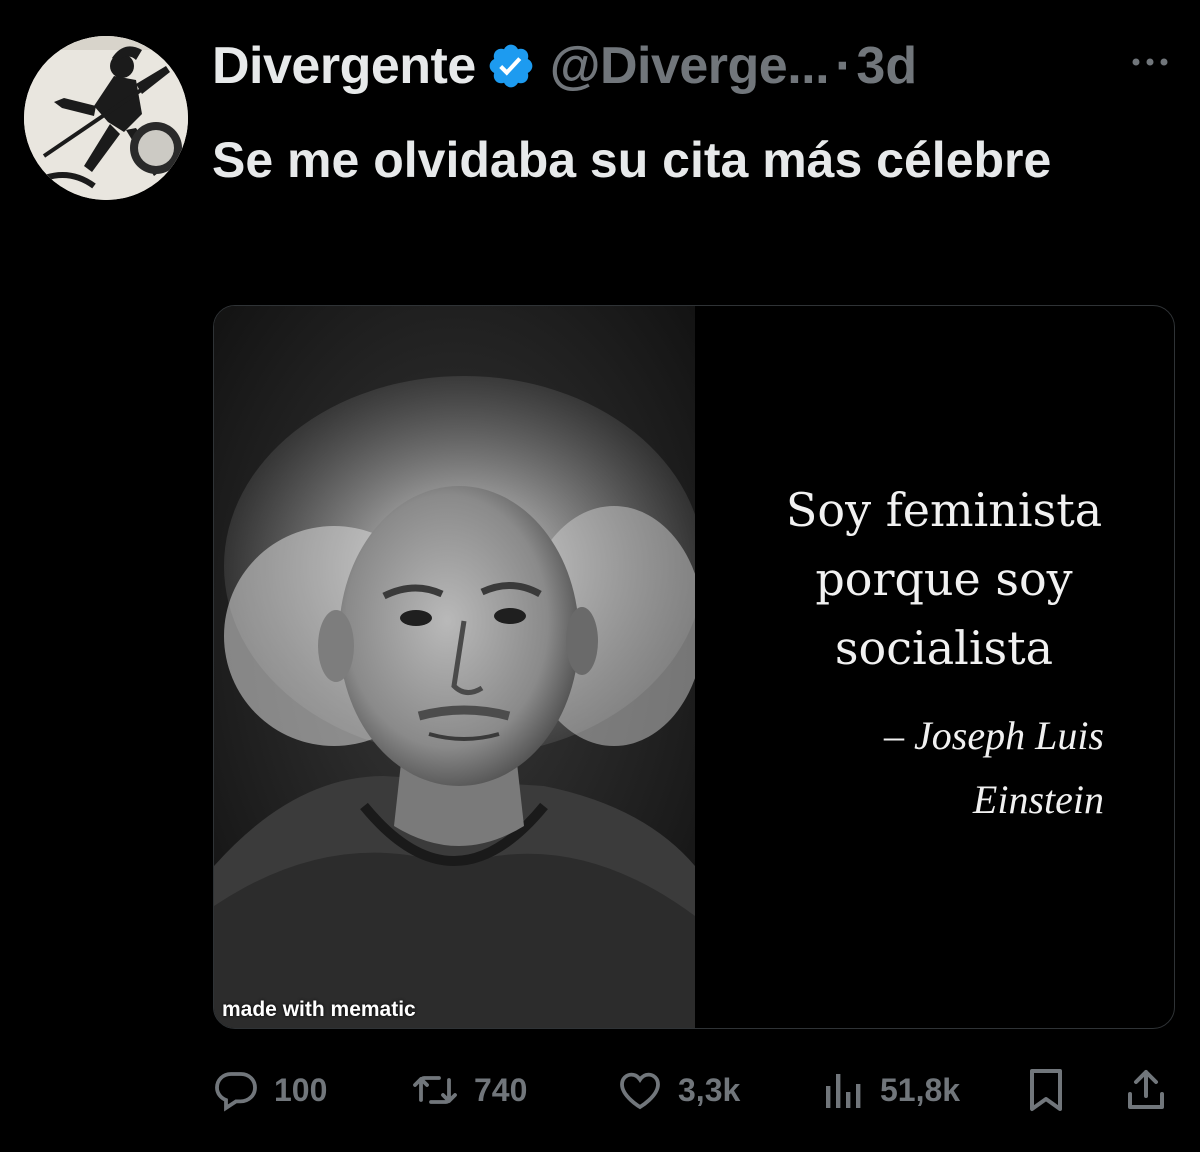  What do you see at coordinates (632, 160) in the screenshot?
I see `tweet-text: Se me olvidaba su cita más célebre` at bounding box center [632, 160].